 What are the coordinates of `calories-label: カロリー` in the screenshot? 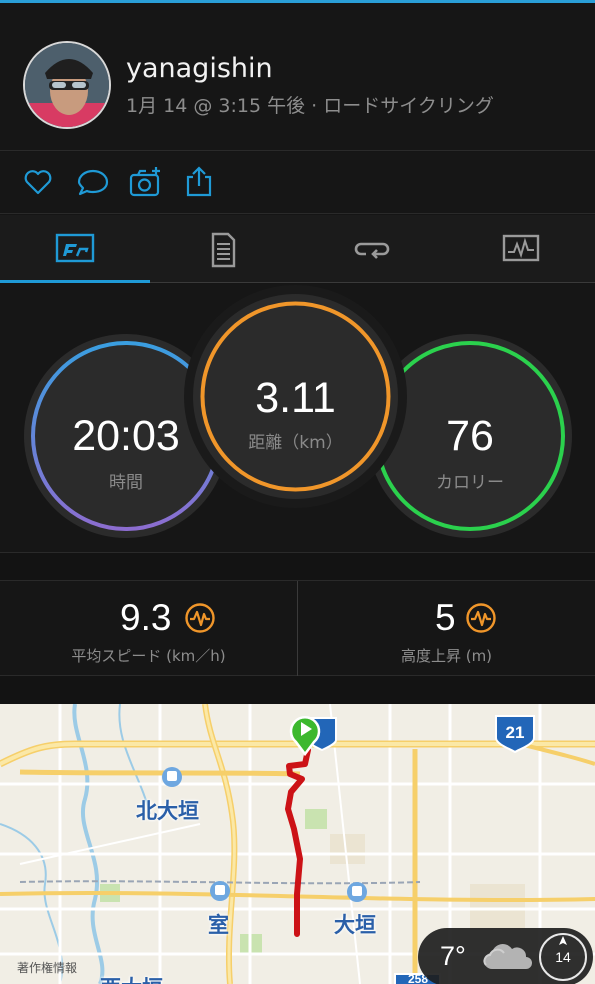 It's located at (470, 483).